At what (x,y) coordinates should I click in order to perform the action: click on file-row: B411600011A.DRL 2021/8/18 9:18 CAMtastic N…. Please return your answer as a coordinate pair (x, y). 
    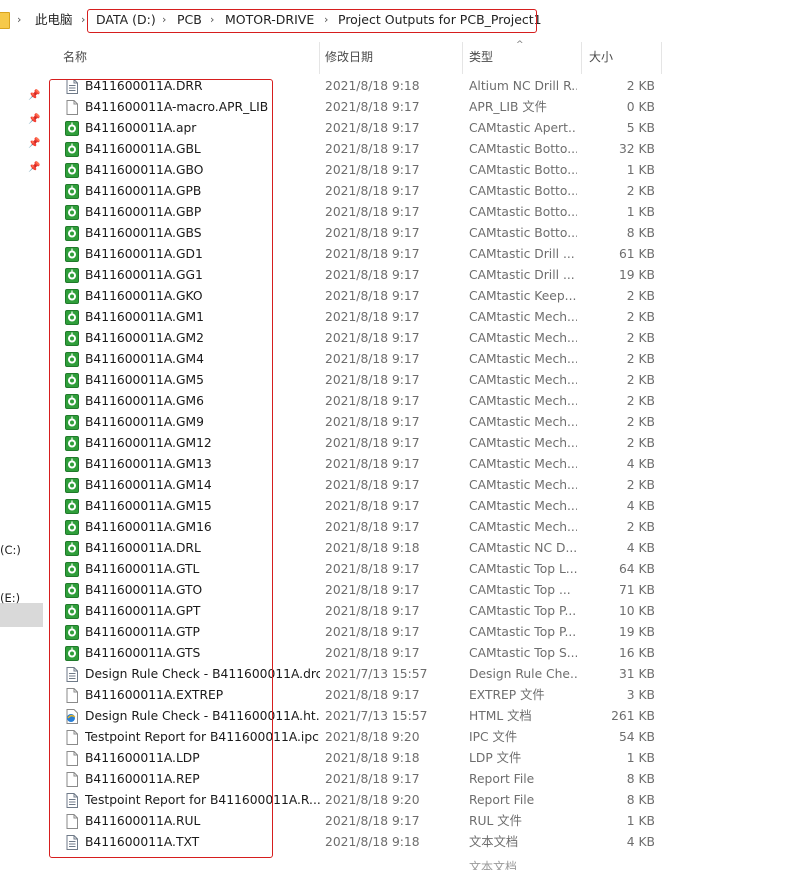
    Looking at the image, I should click on (357, 548).